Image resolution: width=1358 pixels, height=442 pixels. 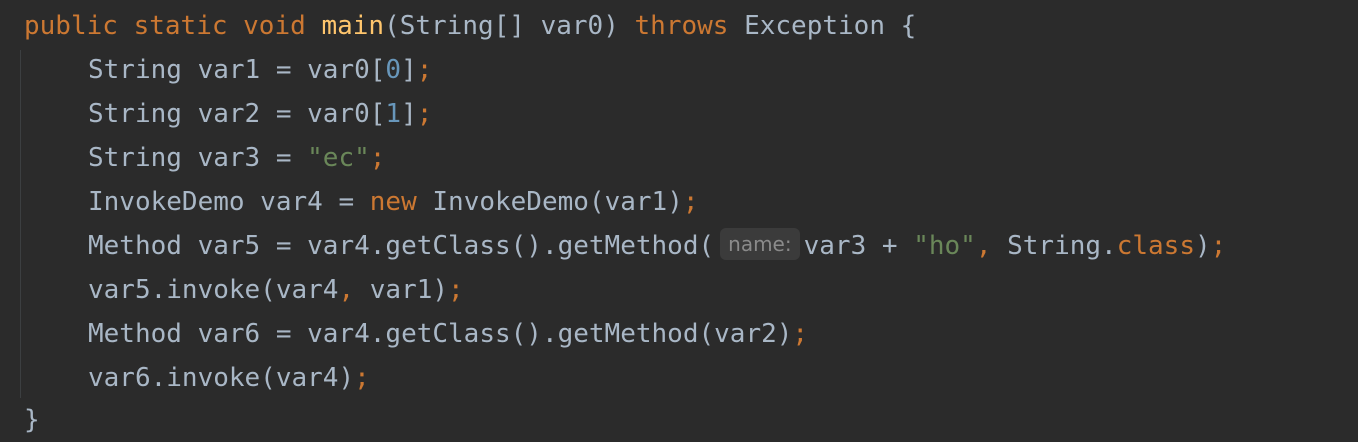 What do you see at coordinates (1054, 246) in the screenshot?
I see `code-text: String.` at bounding box center [1054, 246].